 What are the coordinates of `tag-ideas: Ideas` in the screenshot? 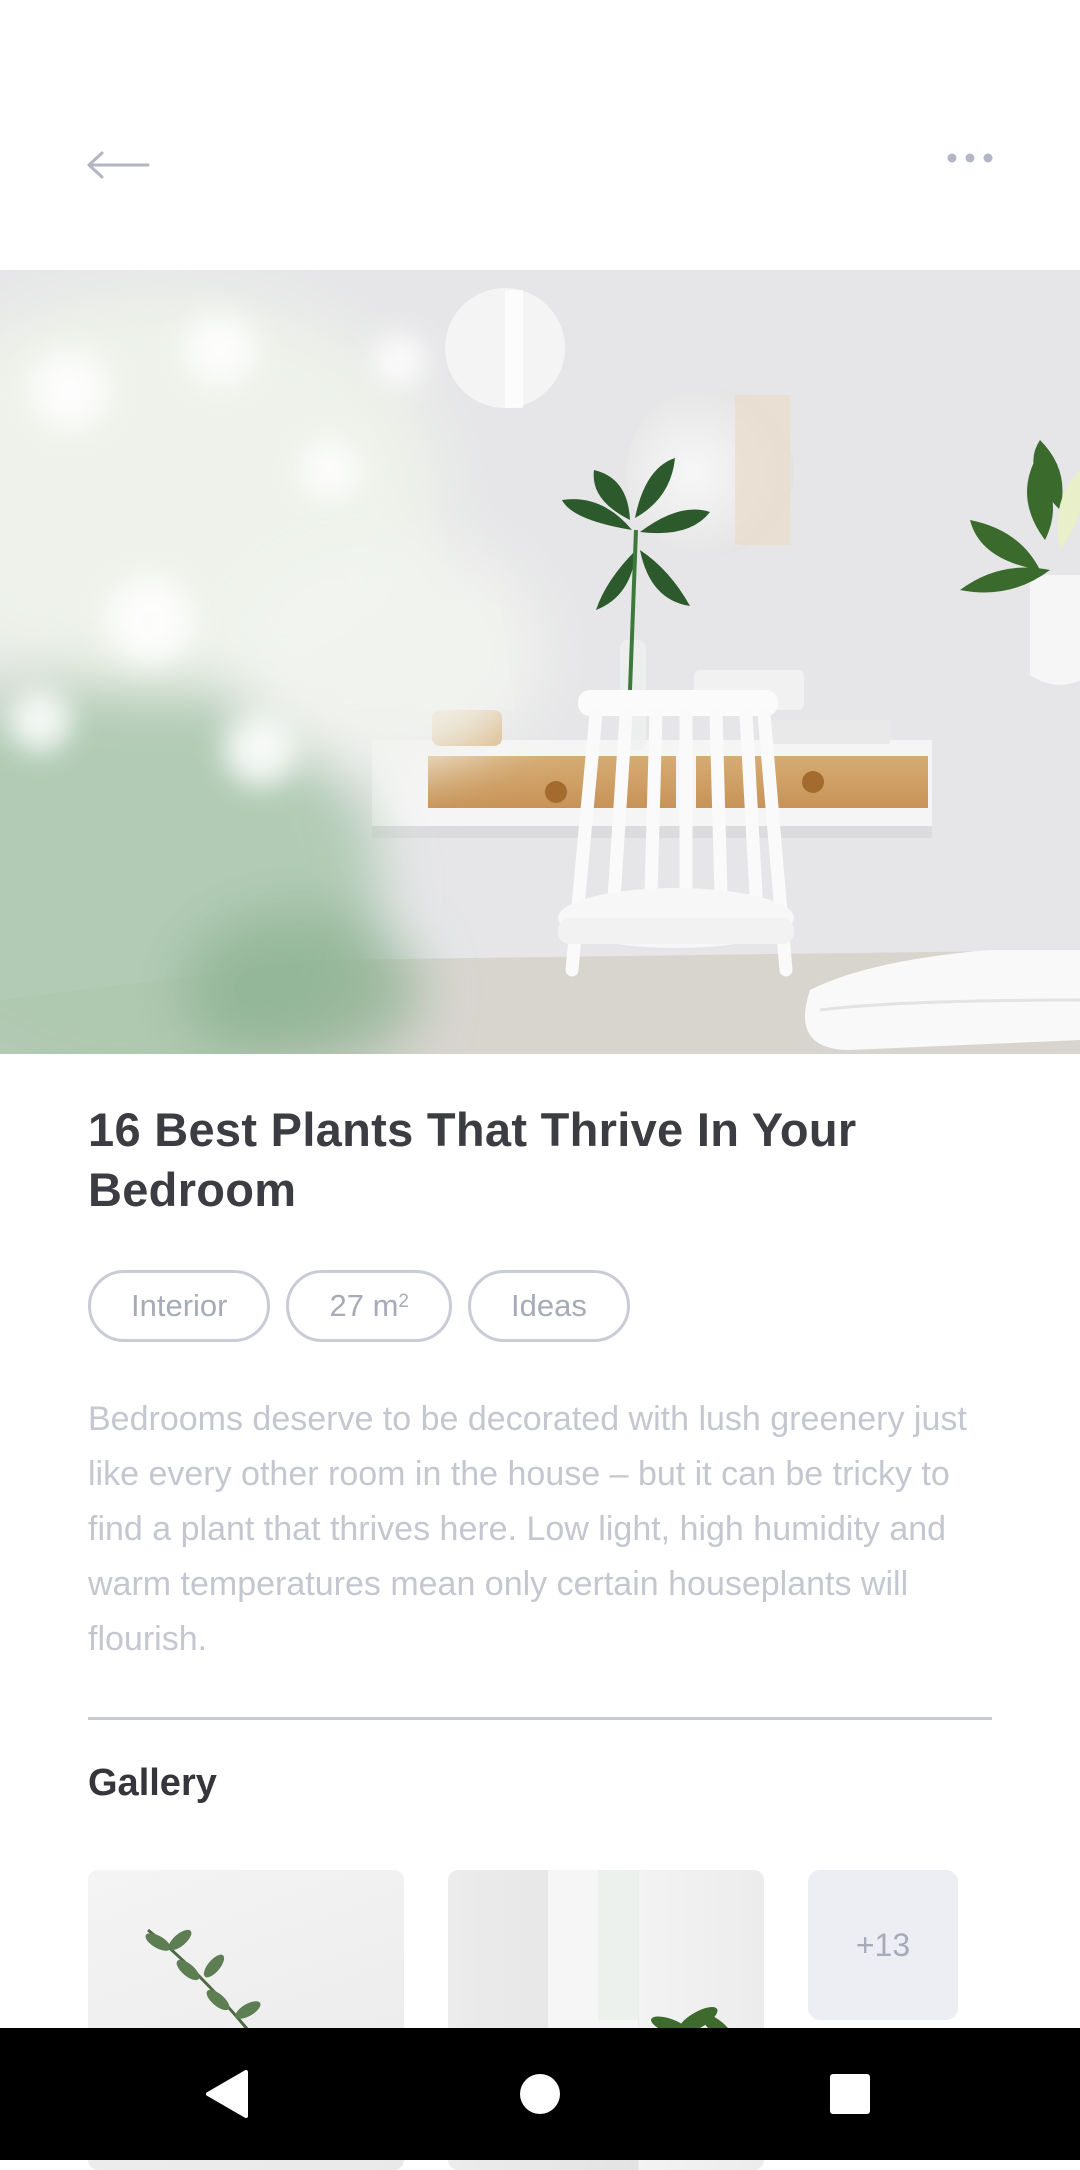 It's located at (548, 1306).